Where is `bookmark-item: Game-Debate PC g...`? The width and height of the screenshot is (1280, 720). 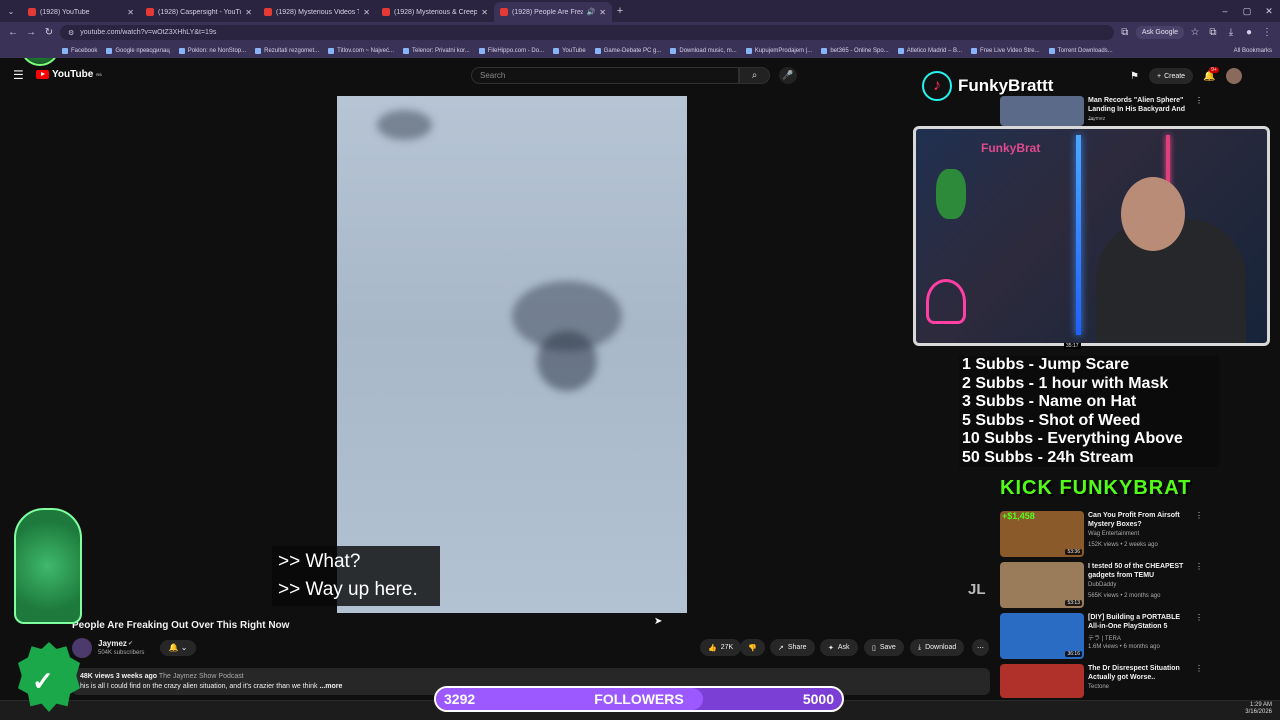 bookmark-item: Game-Debate PC g... is located at coordinates (627, 50).